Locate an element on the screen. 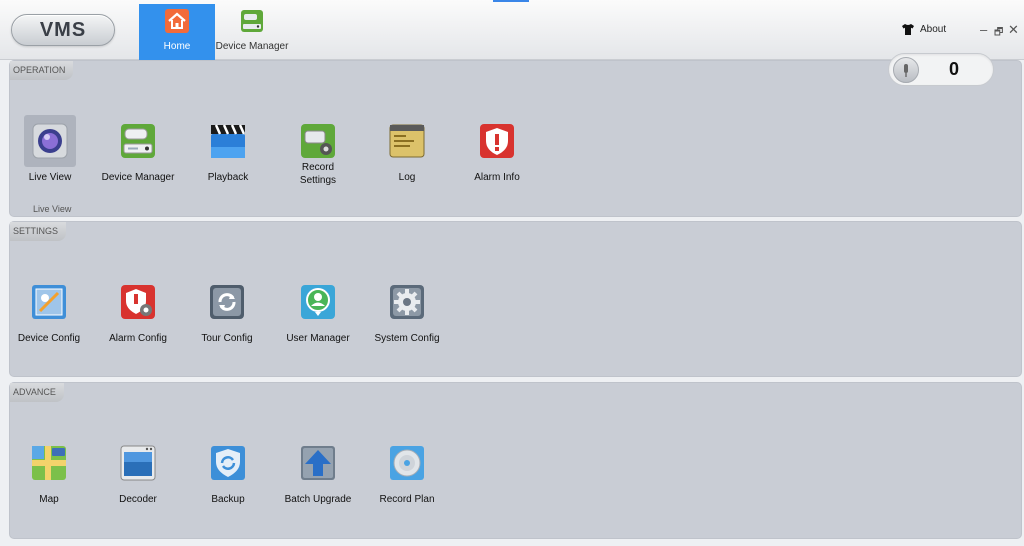  close-button: ✕ is located at coordinates (1013, 30).